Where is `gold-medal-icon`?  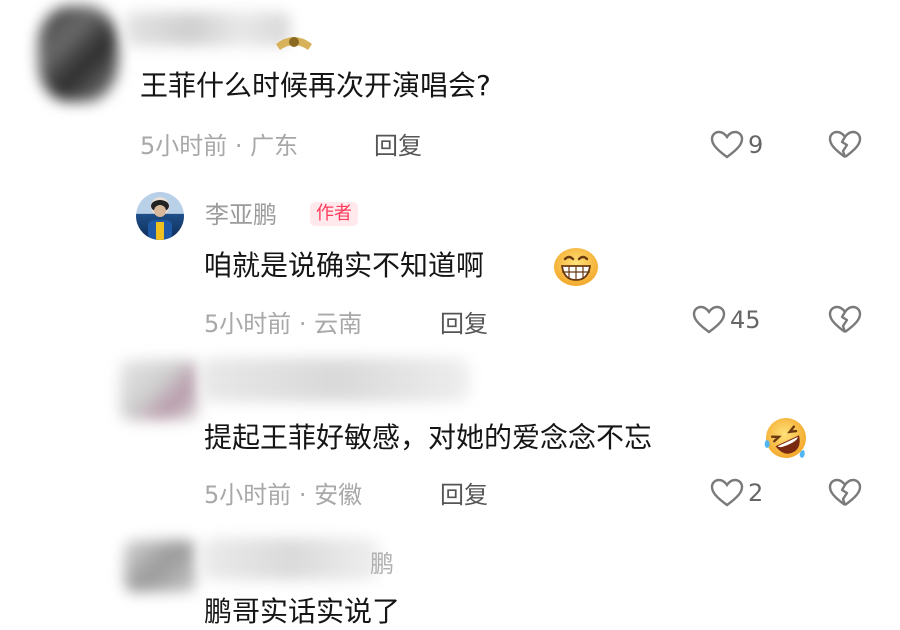
gold-medal-icon is located at coordinates (294, 43).